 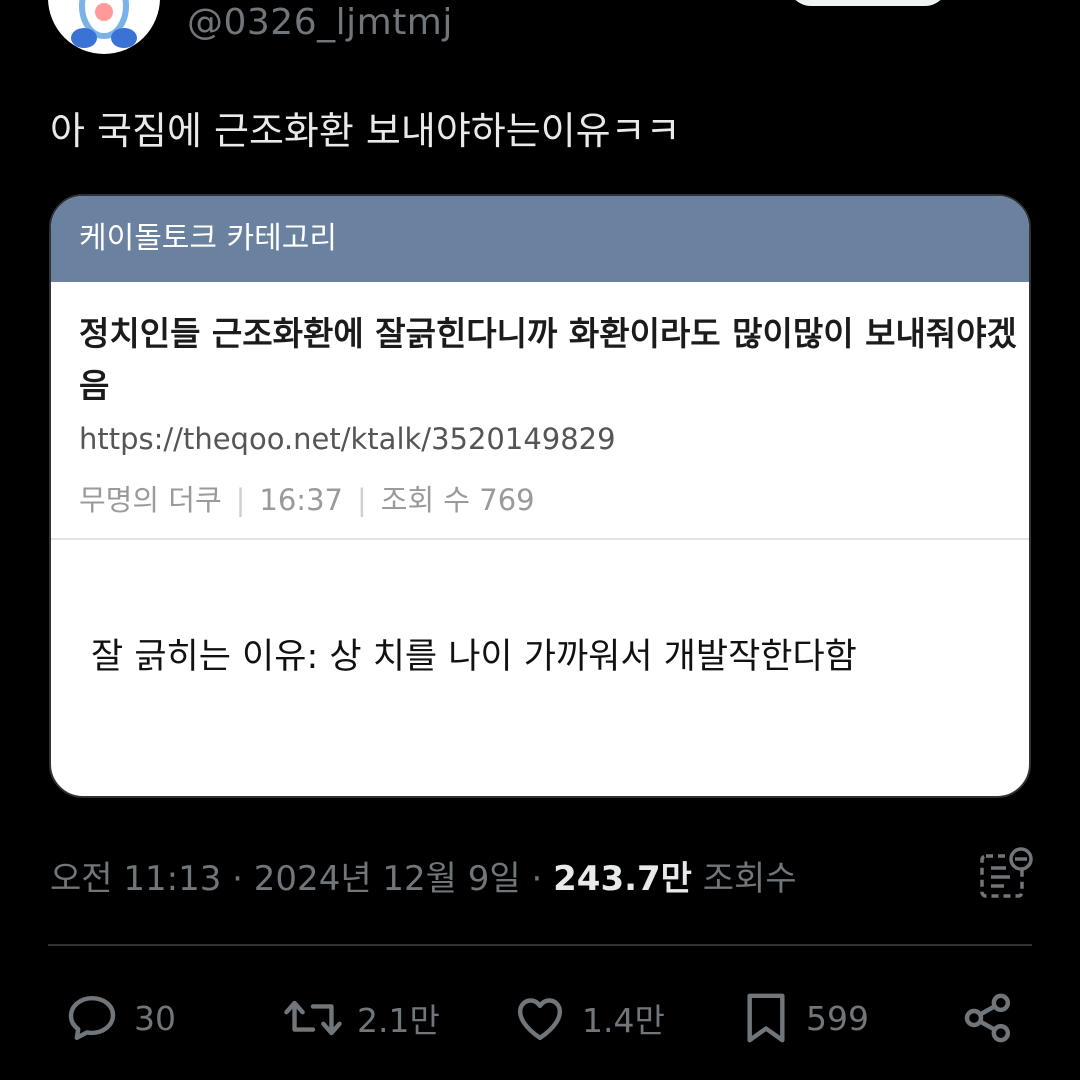 I want to click on bookmark-count: 599, so click(x=837, y=1018).